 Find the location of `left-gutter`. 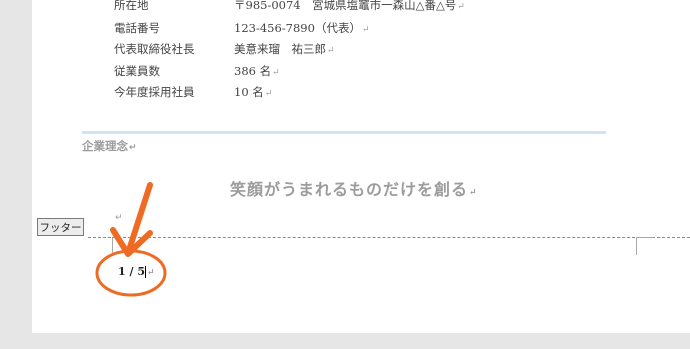

left-gutter is located at coordinates (16, 174).